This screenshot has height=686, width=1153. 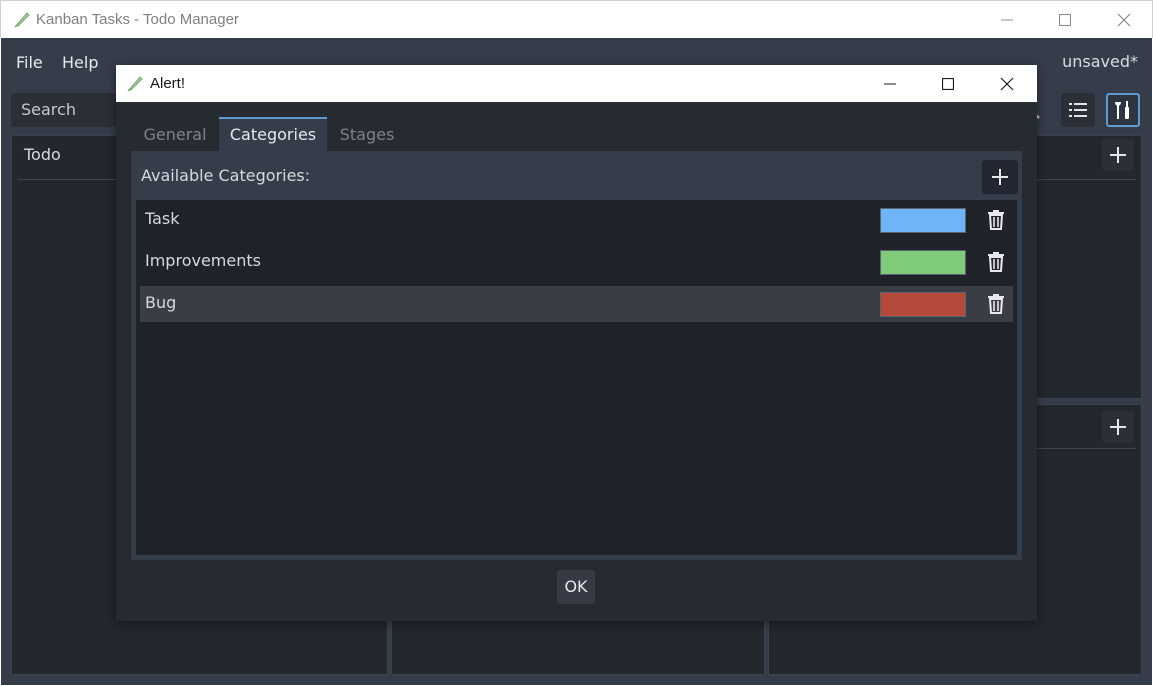 I want to click on search-input: Search, so click(x=68, y=110).